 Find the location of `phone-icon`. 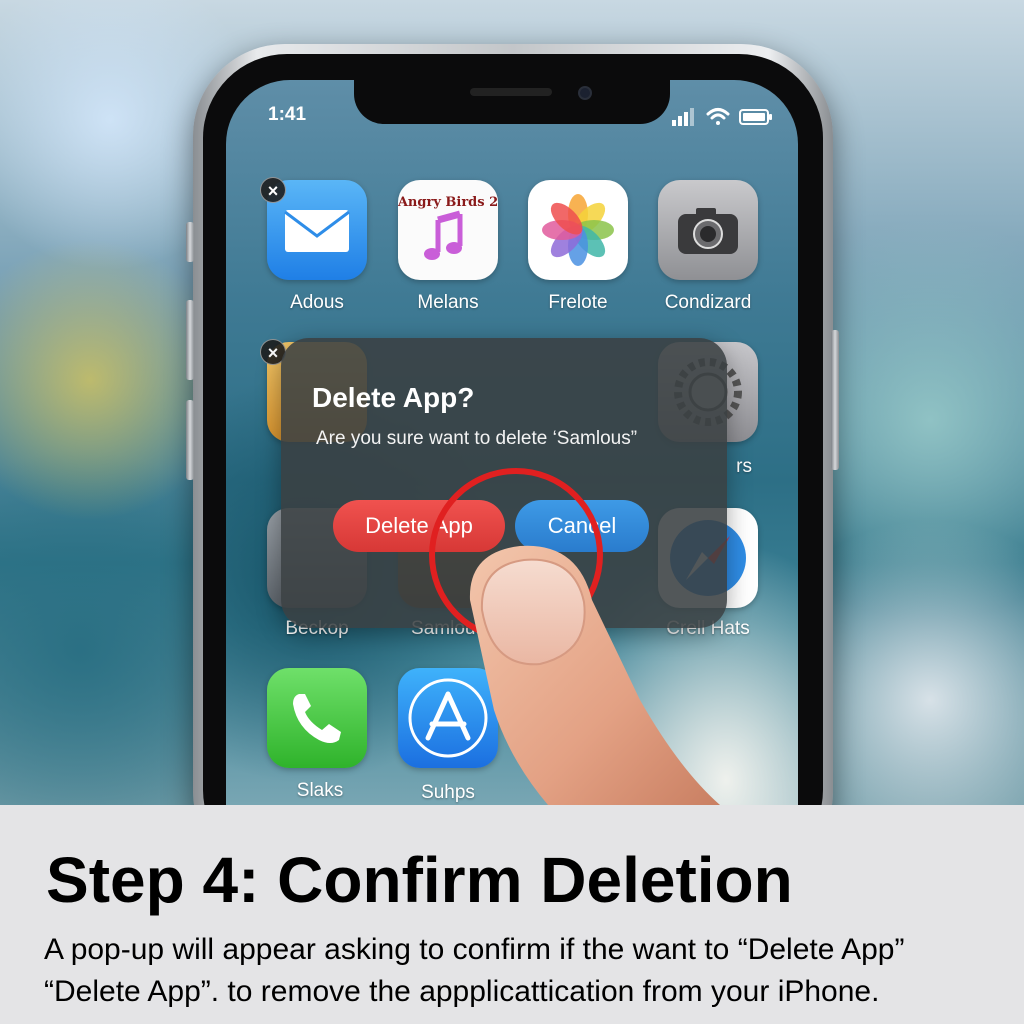

phone-icon is located at coordinates (317, 718).